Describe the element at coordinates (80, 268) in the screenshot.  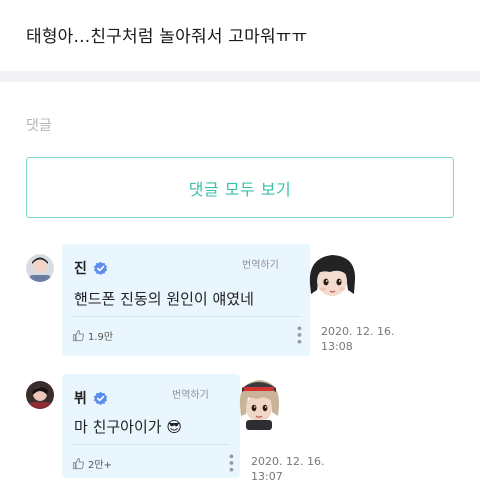
I see `comment-author: 진` at that location.